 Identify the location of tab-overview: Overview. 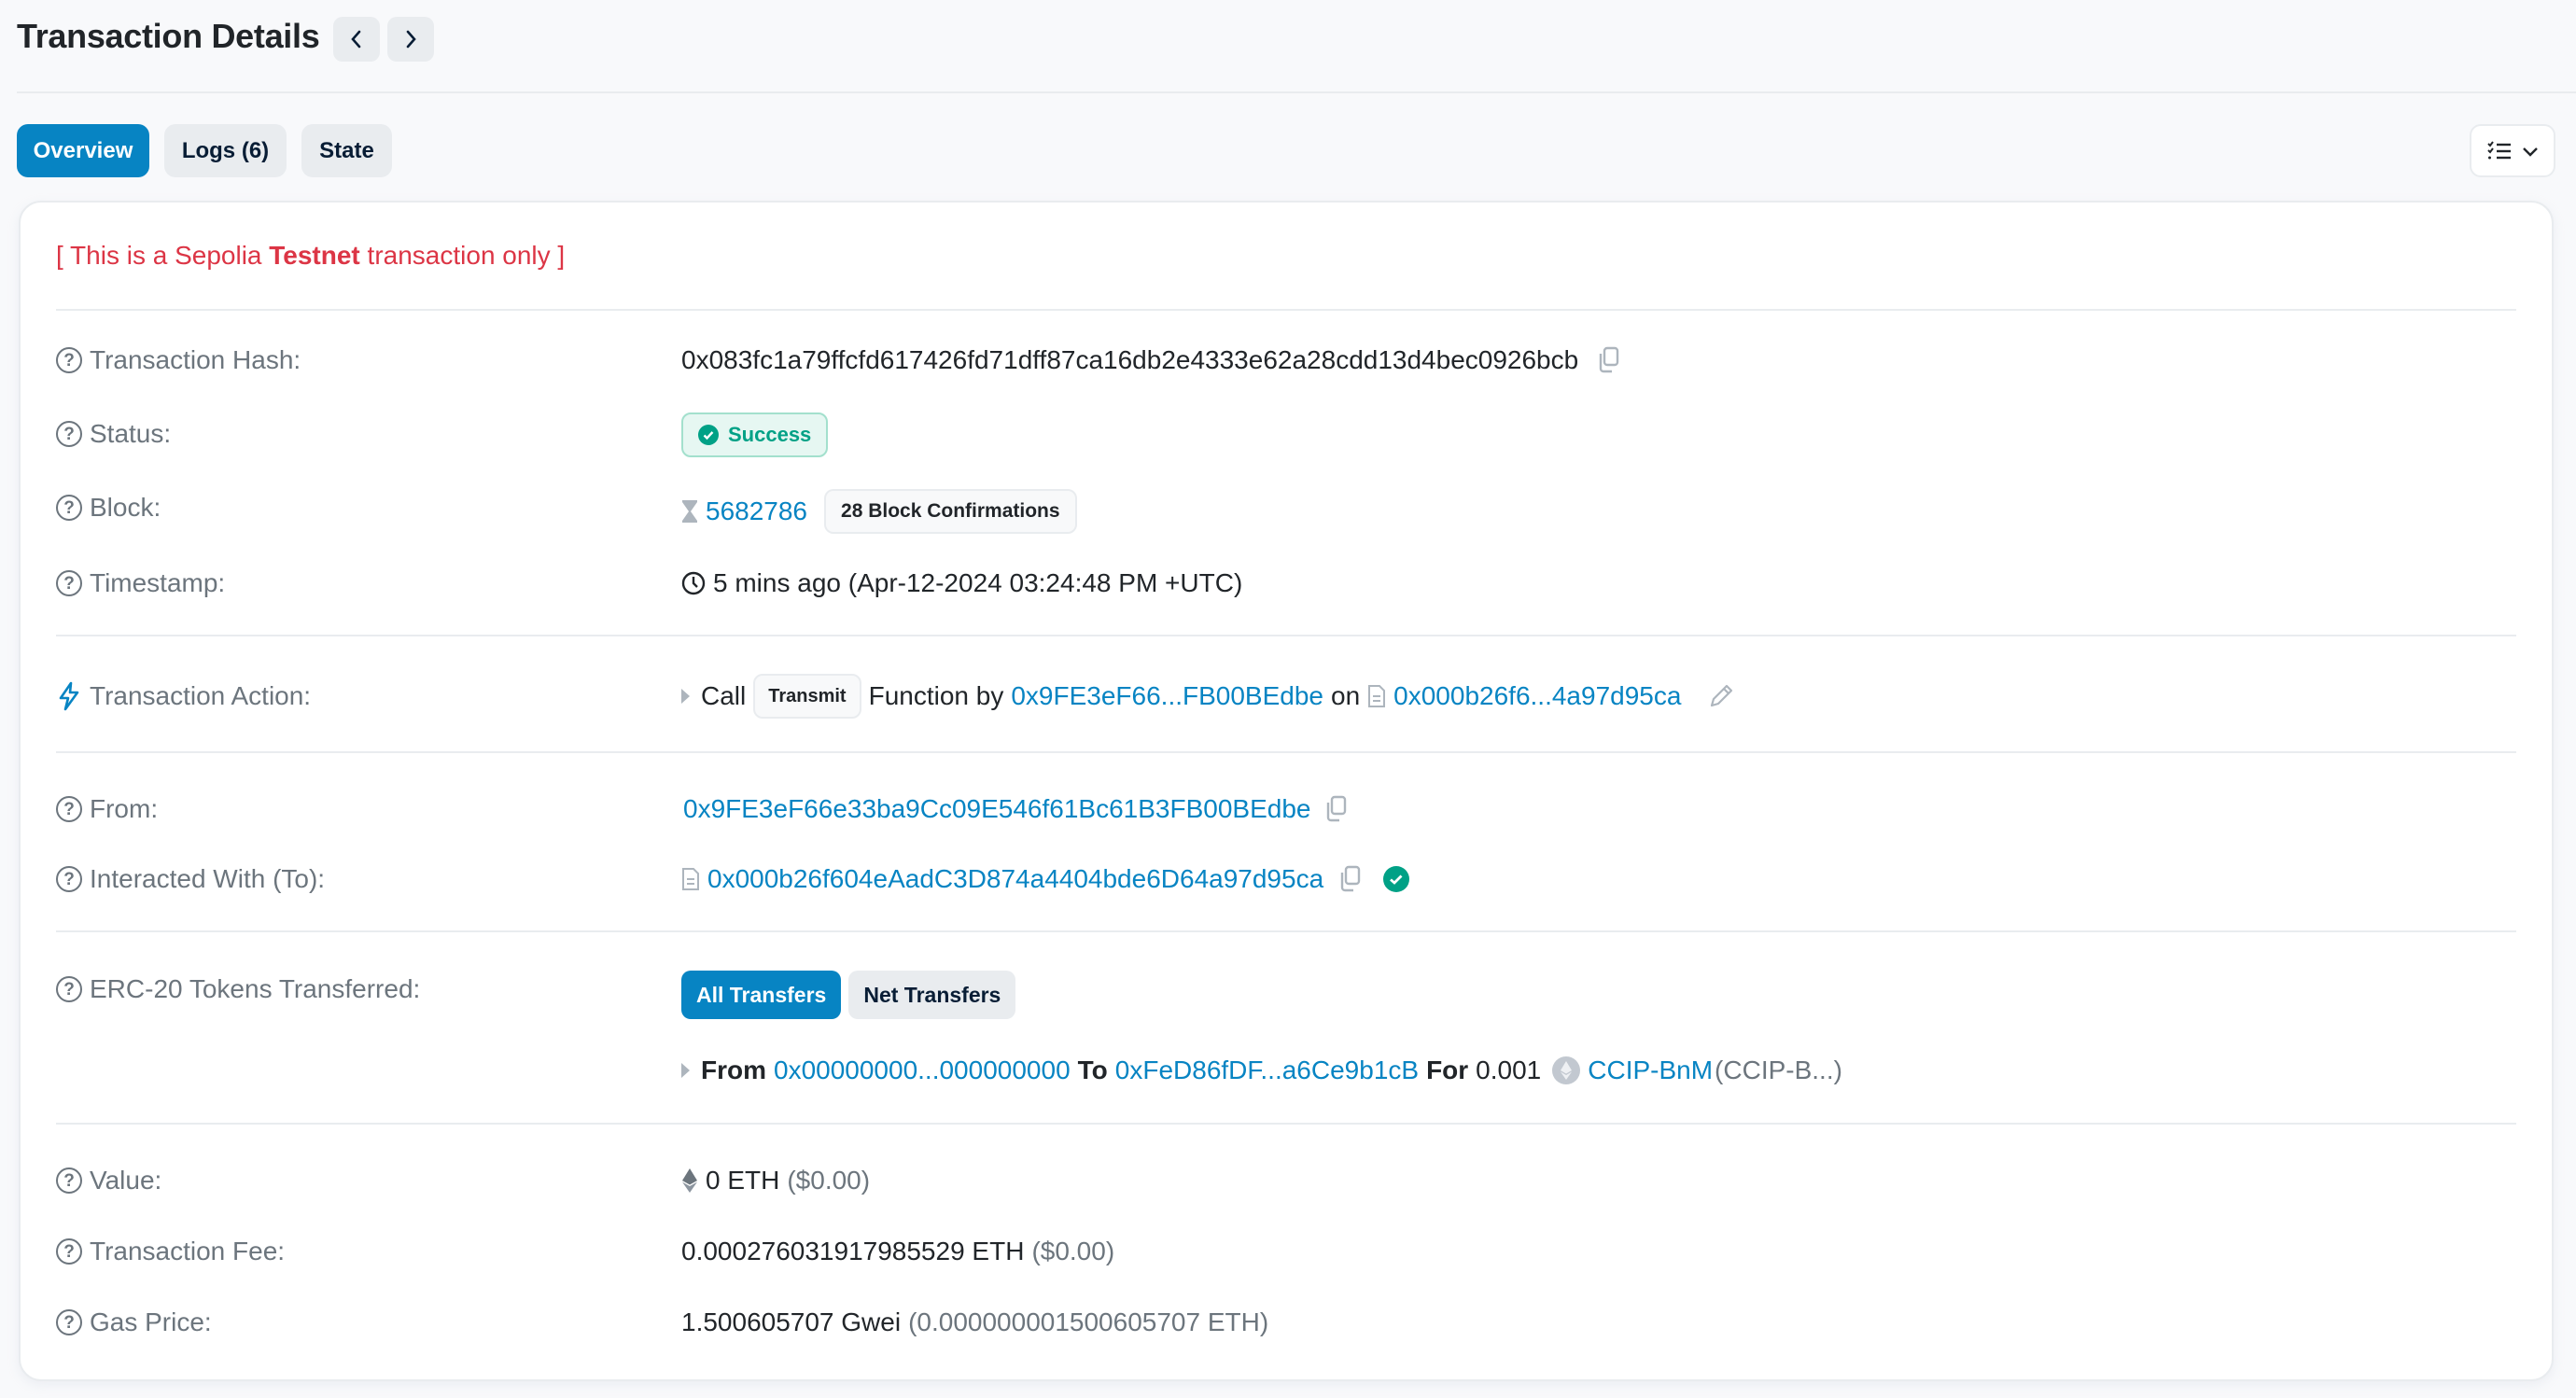
(83, 150).